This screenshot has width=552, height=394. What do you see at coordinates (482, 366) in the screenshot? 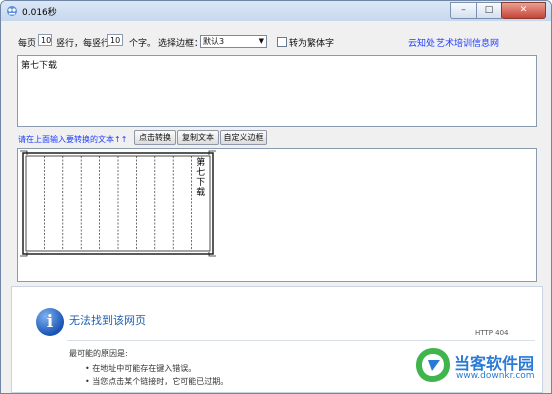
I see `watermark-logo: 当客软件园 www.downkr.com` at bounding box center [482, 366].